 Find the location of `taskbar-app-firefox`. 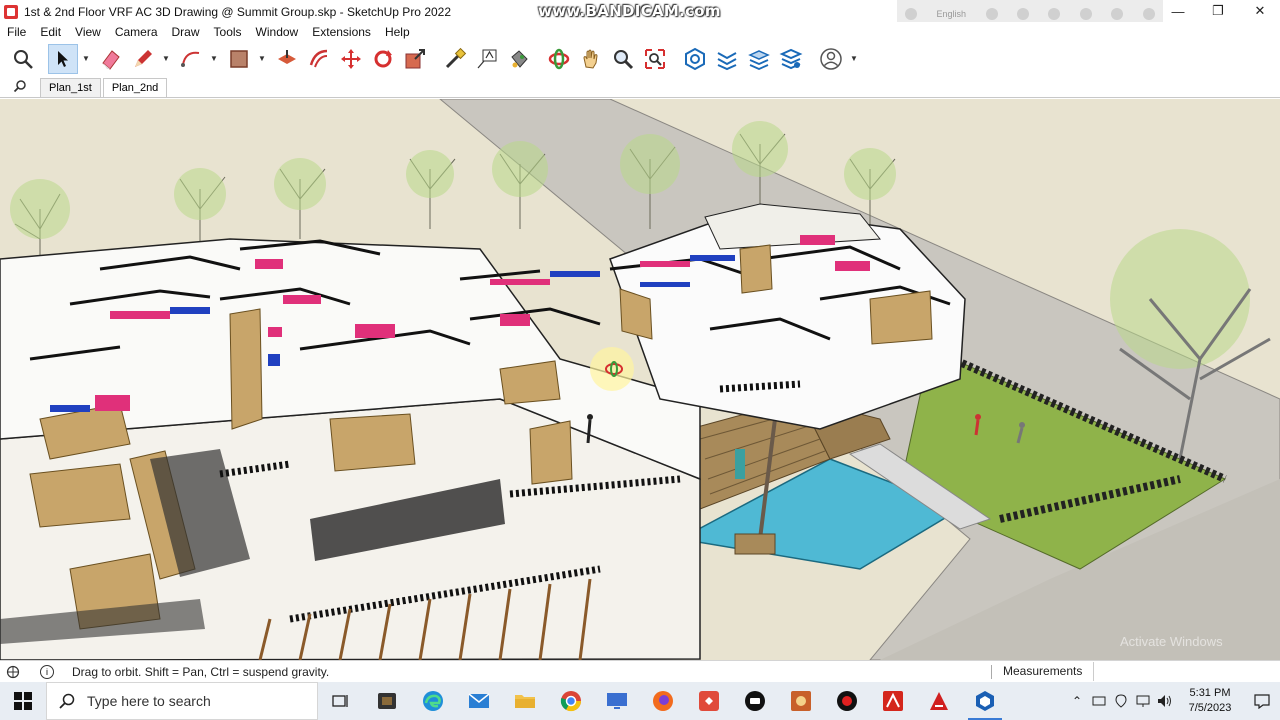

taskbar-app-firefox is located at coordinates (663, 701).